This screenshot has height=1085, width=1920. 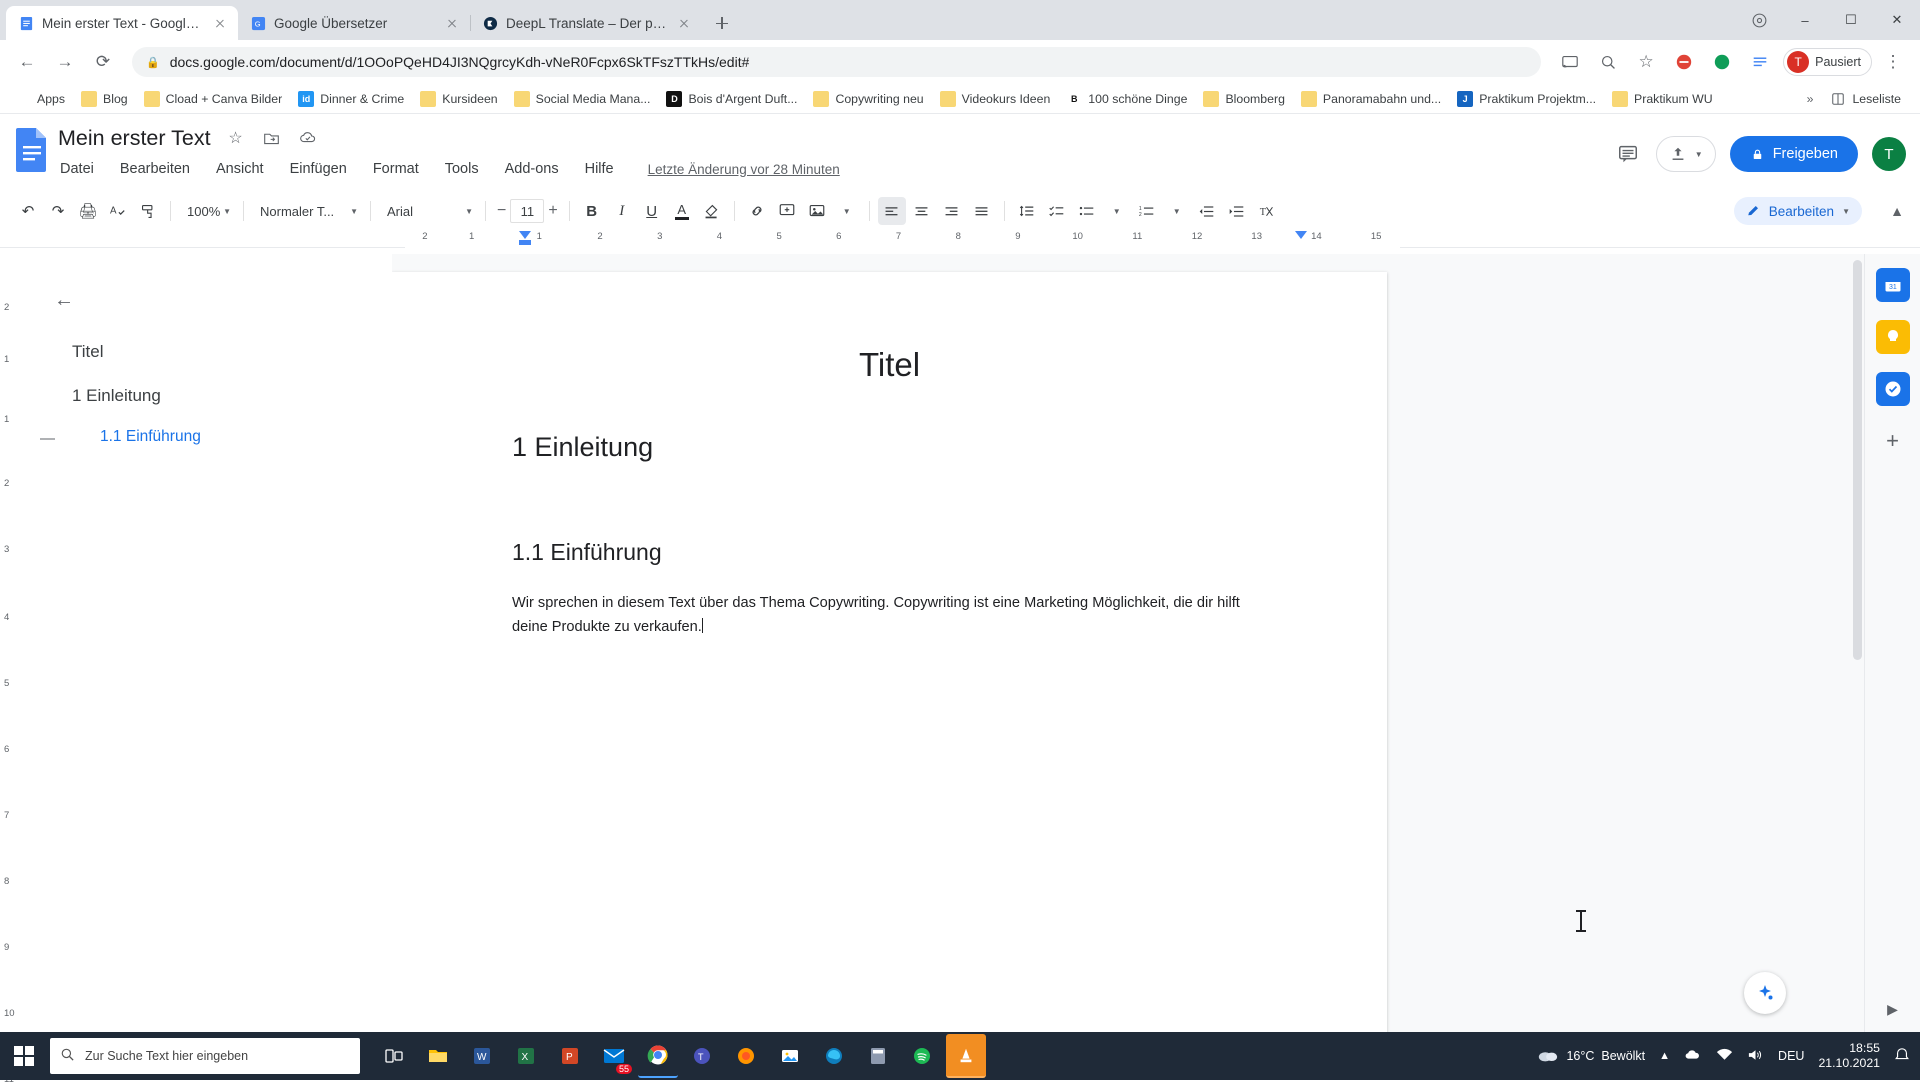 I want to click on right-indent-marker, so click(x=1301, y=235).